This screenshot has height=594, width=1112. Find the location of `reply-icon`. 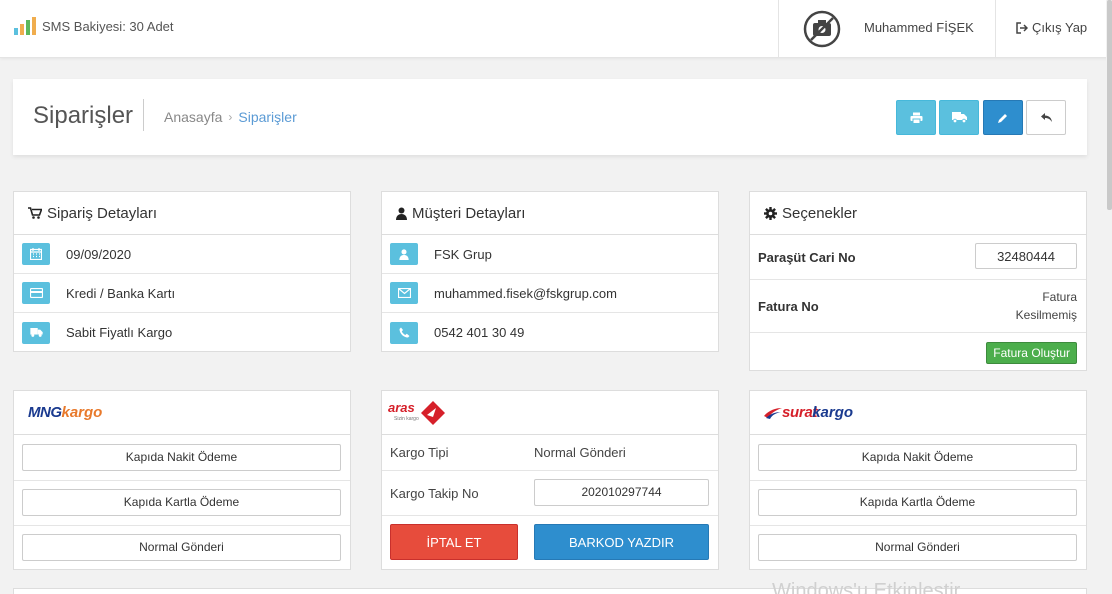

reply-icon is located at coordinates (1046, 117).